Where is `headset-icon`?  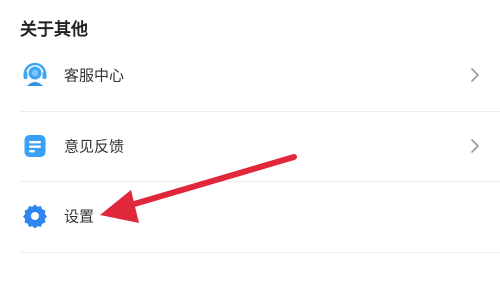 headset-icon is located at coordinates (35, 75).